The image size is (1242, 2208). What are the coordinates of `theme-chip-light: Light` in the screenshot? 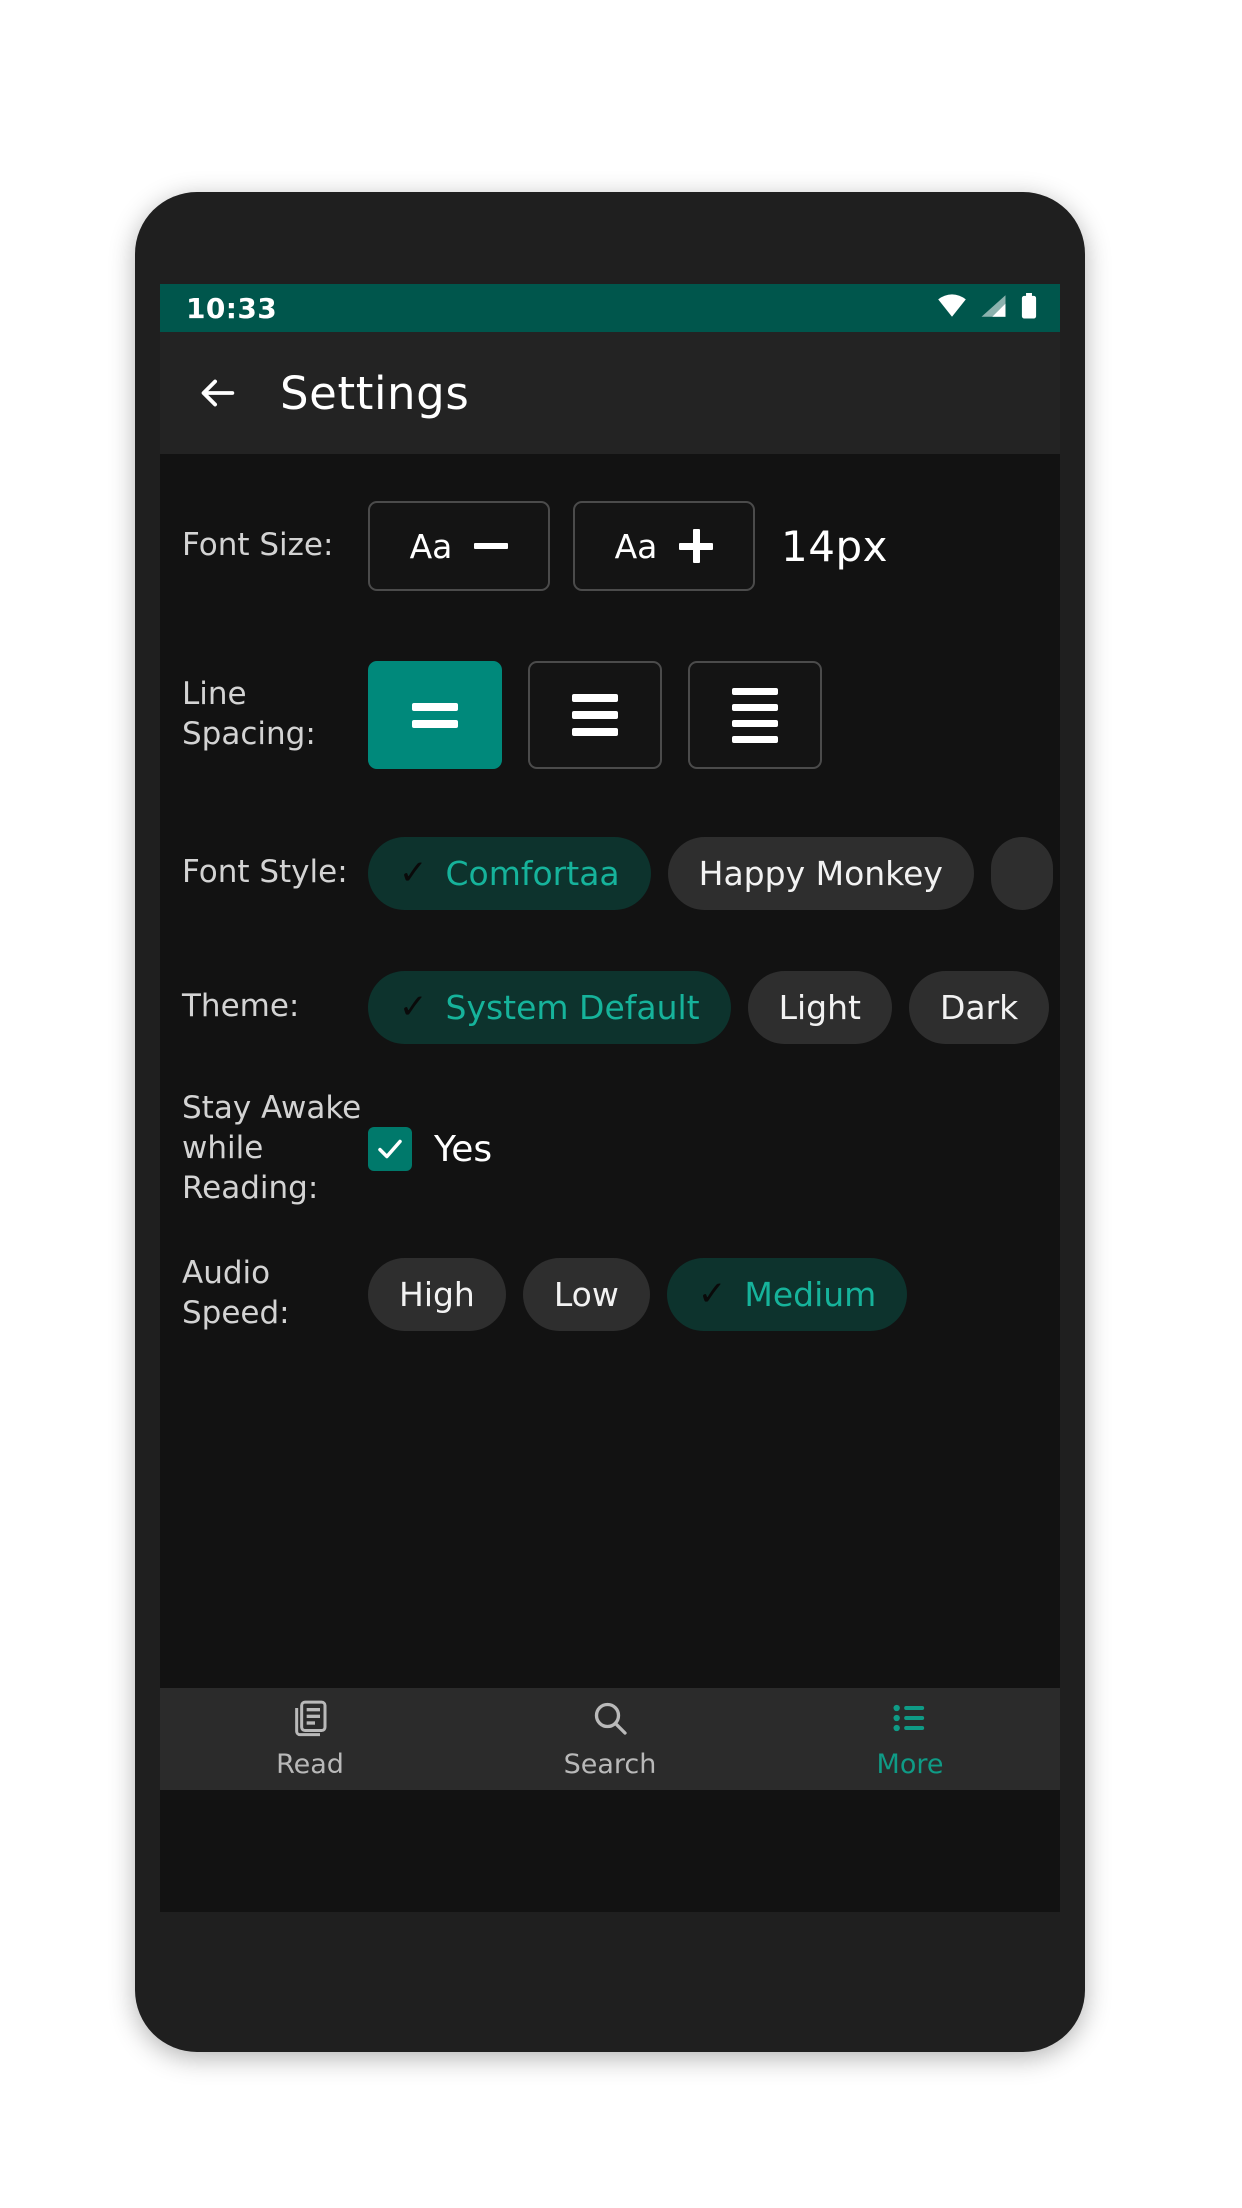 It's located at (819, 1007).